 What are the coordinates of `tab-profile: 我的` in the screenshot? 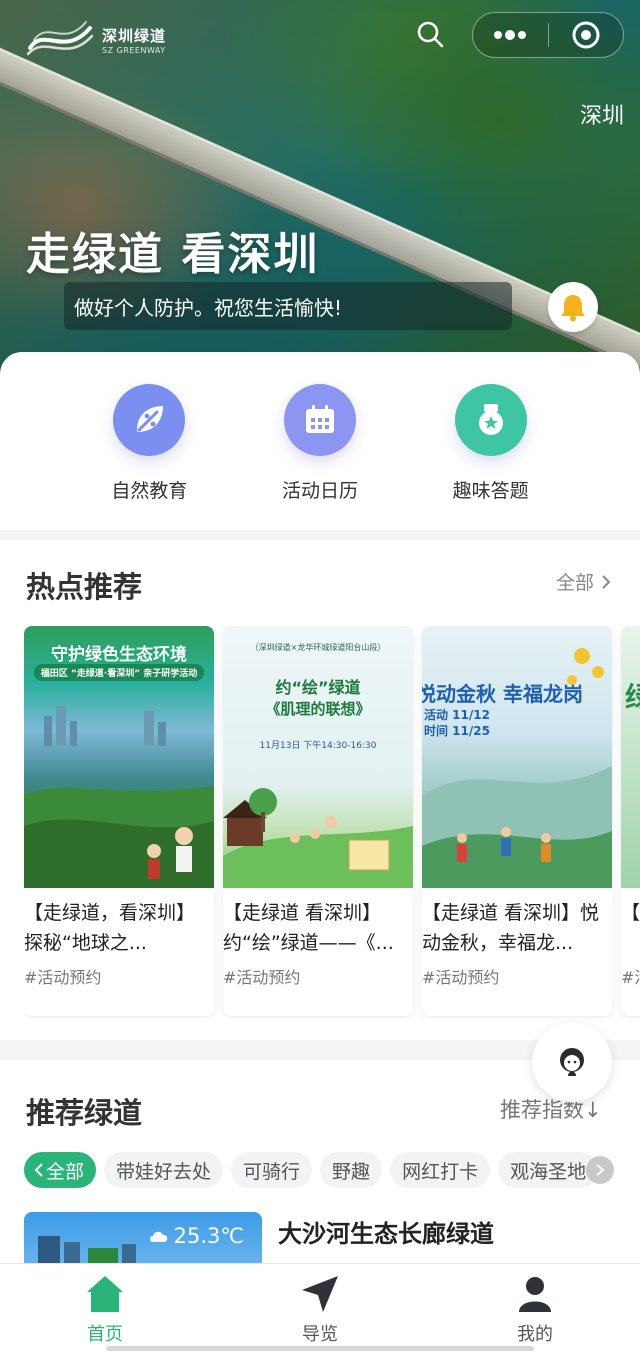 It's located at (535, 1312).